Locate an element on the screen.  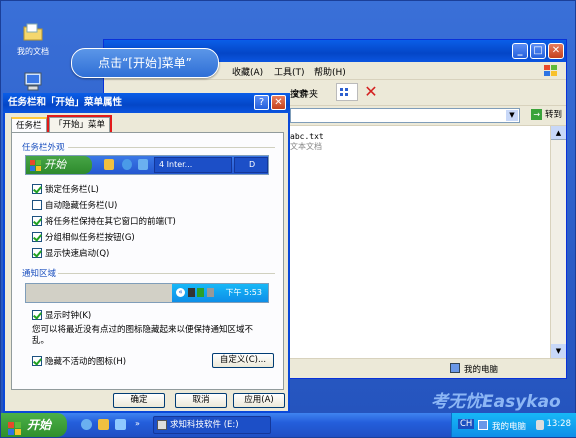
watermark: 考无忧Easykao is located at coordinates (496, 402).